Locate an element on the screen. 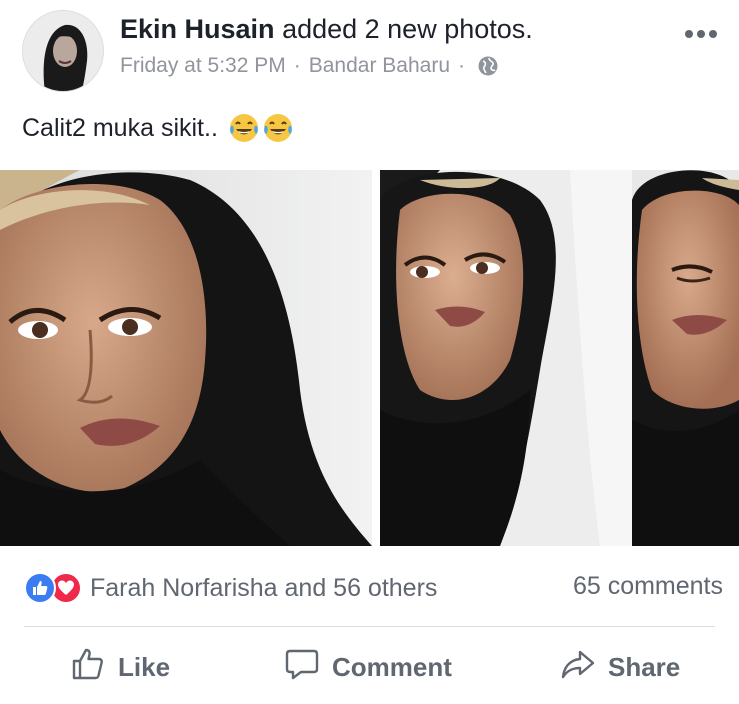  post-timestamp: Friday at 5:32 PM is located at coordinates (203, 66).